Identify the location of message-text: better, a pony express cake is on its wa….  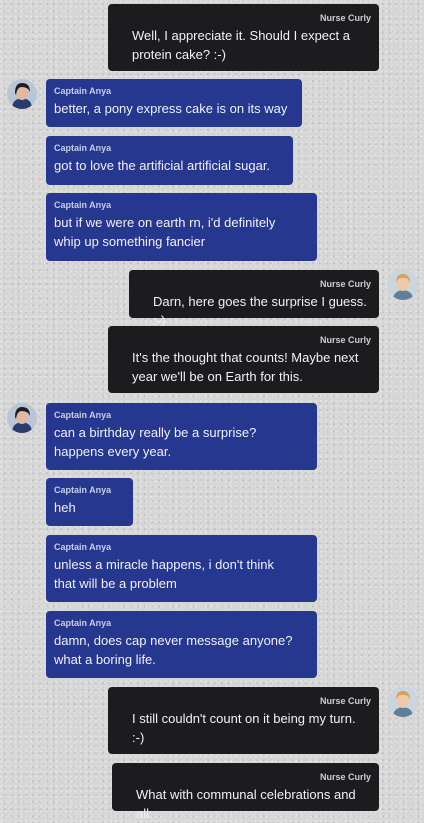
(171, 108).